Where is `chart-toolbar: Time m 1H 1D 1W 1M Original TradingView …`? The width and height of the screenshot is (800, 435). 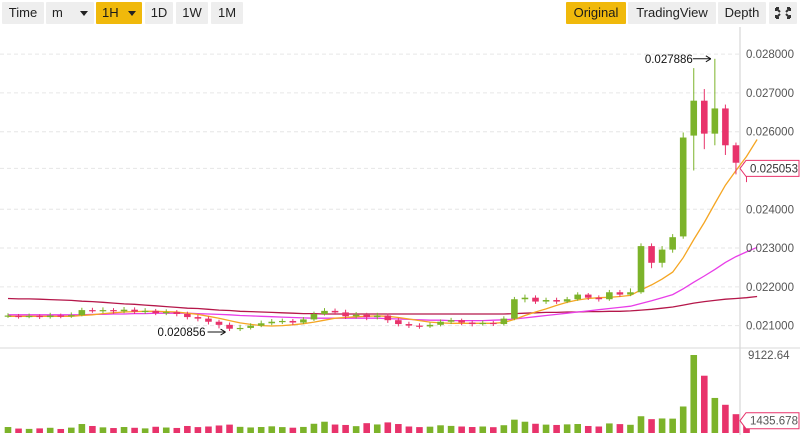
chart-toolbar: Time m 1H 1D 1W 1M Original TradingView … is located at coordinates (400, 13).